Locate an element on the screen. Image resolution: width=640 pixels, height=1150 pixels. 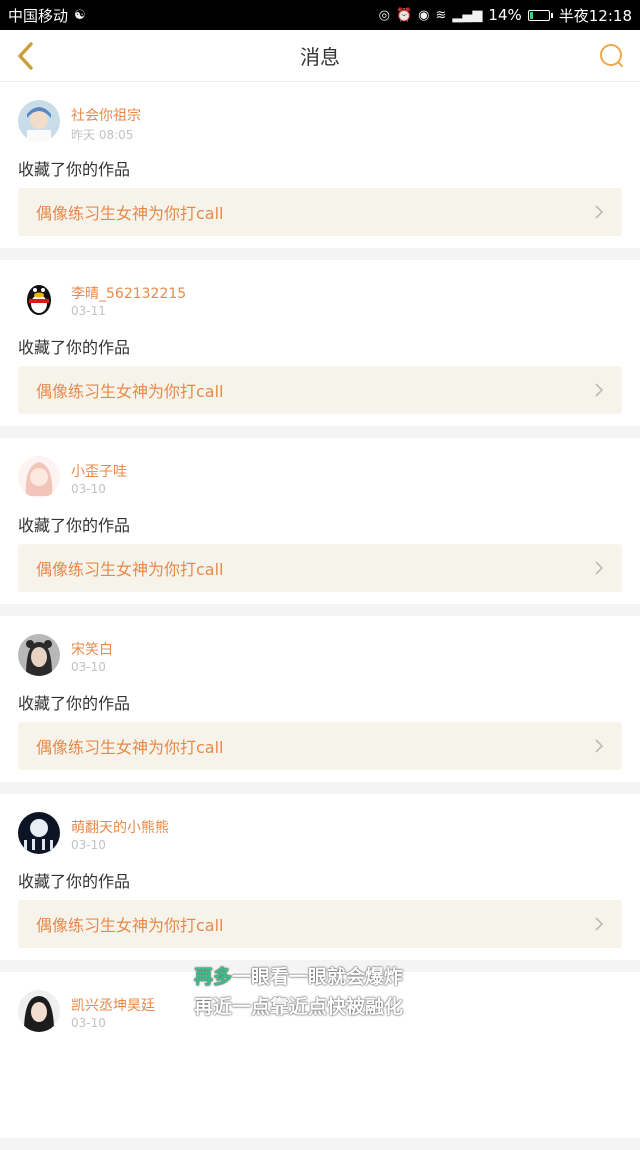
timestamp: 03-11 is located at coordinates (88, 311).